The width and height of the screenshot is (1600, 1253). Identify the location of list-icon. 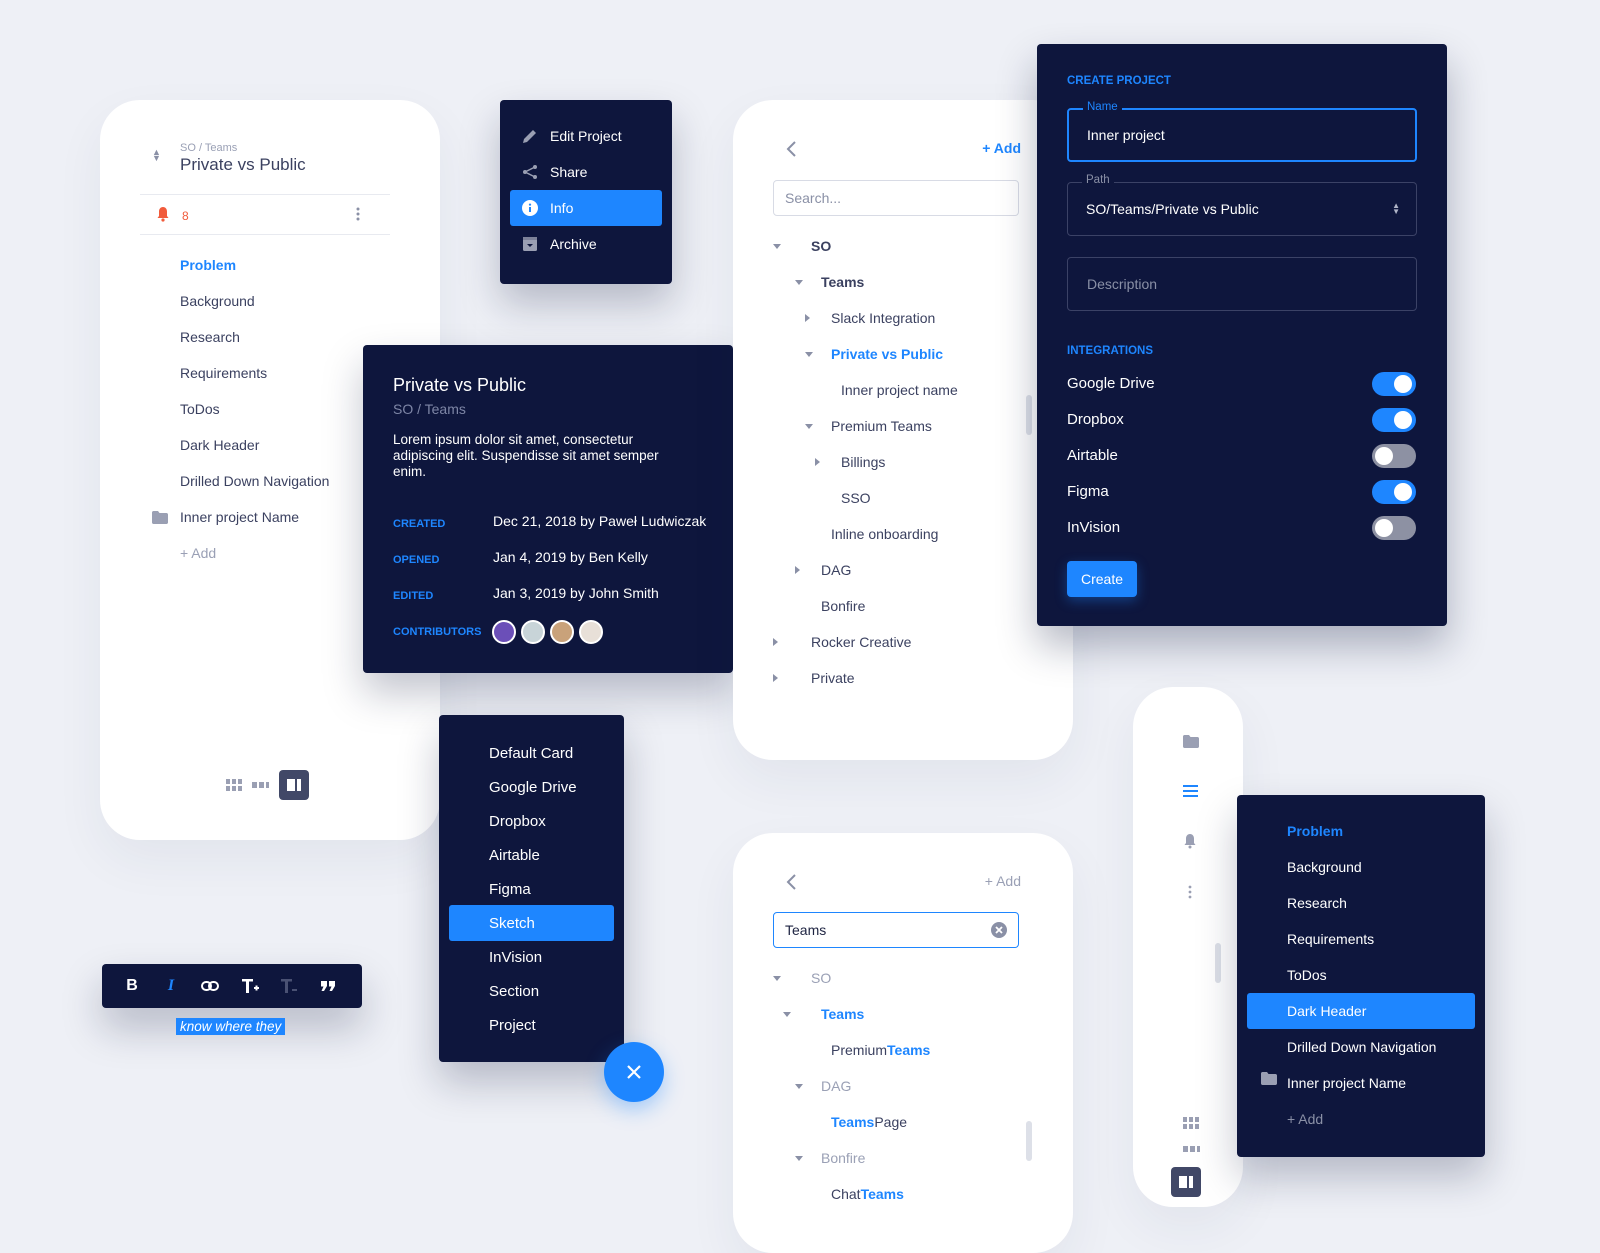
(1191, 791).